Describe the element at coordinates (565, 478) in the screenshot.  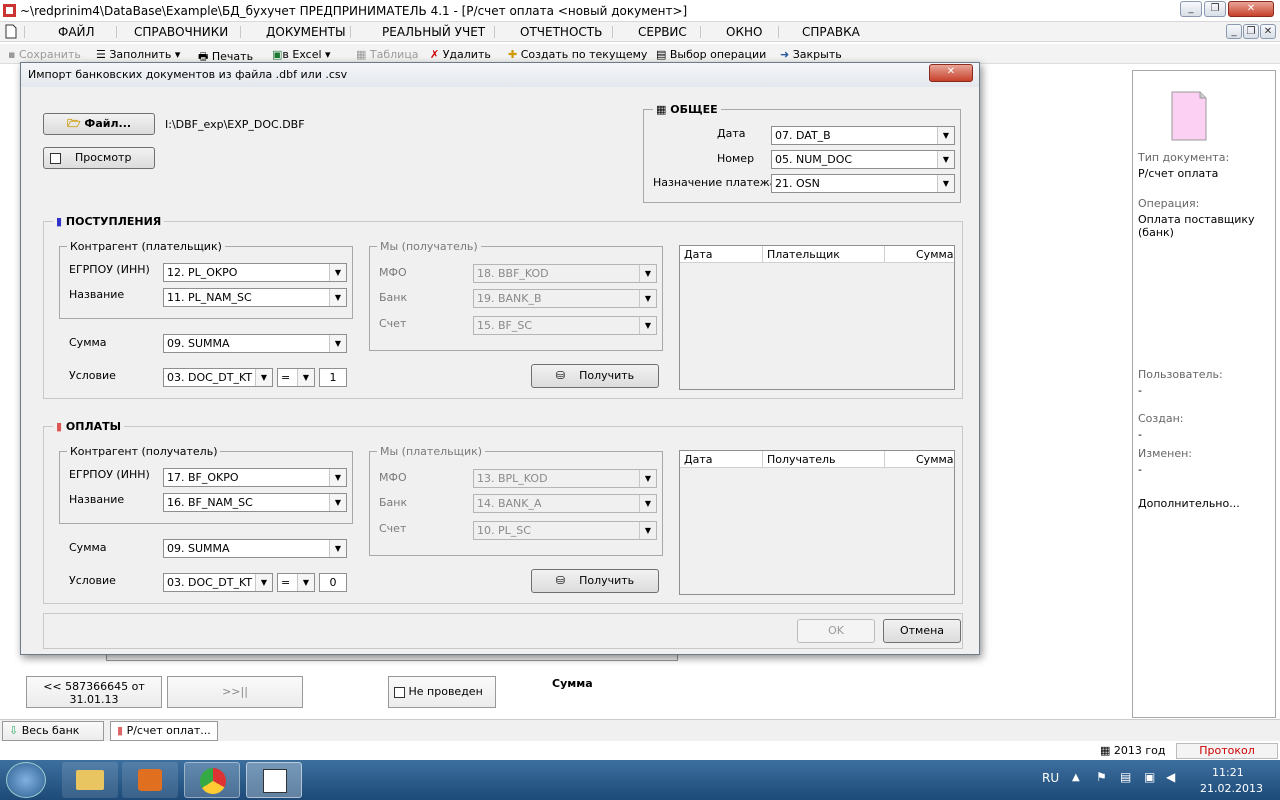
I see `payments-mfo-combo: 13. BPL_KOD ▼` at that location.